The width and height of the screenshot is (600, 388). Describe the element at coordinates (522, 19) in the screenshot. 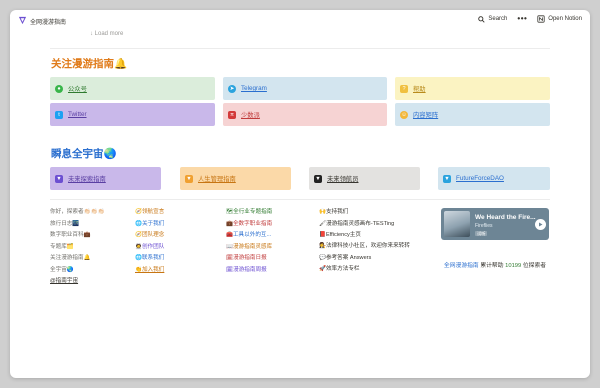

I see `more-options-button: •••` at that location.